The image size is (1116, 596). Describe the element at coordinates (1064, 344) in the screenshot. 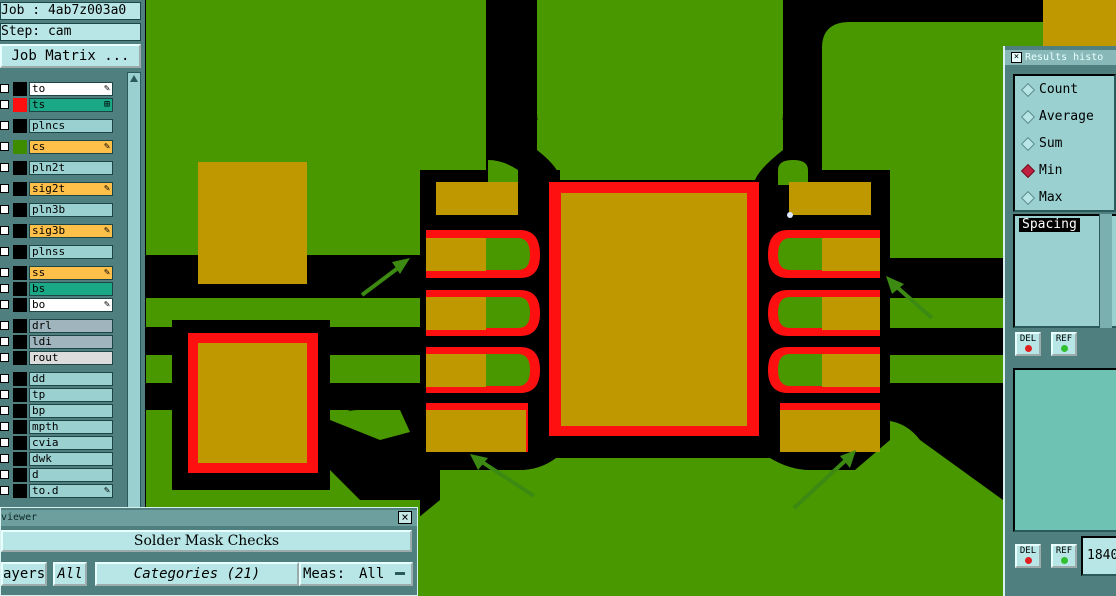

I see `ref-button: REF` at that location.